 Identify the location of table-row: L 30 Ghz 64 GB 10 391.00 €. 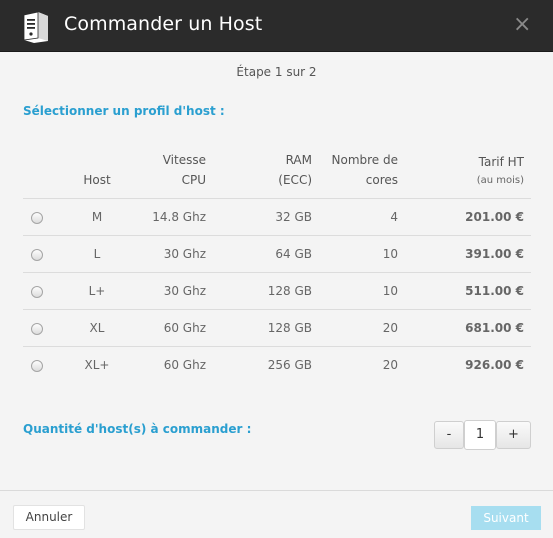
(277, 253).